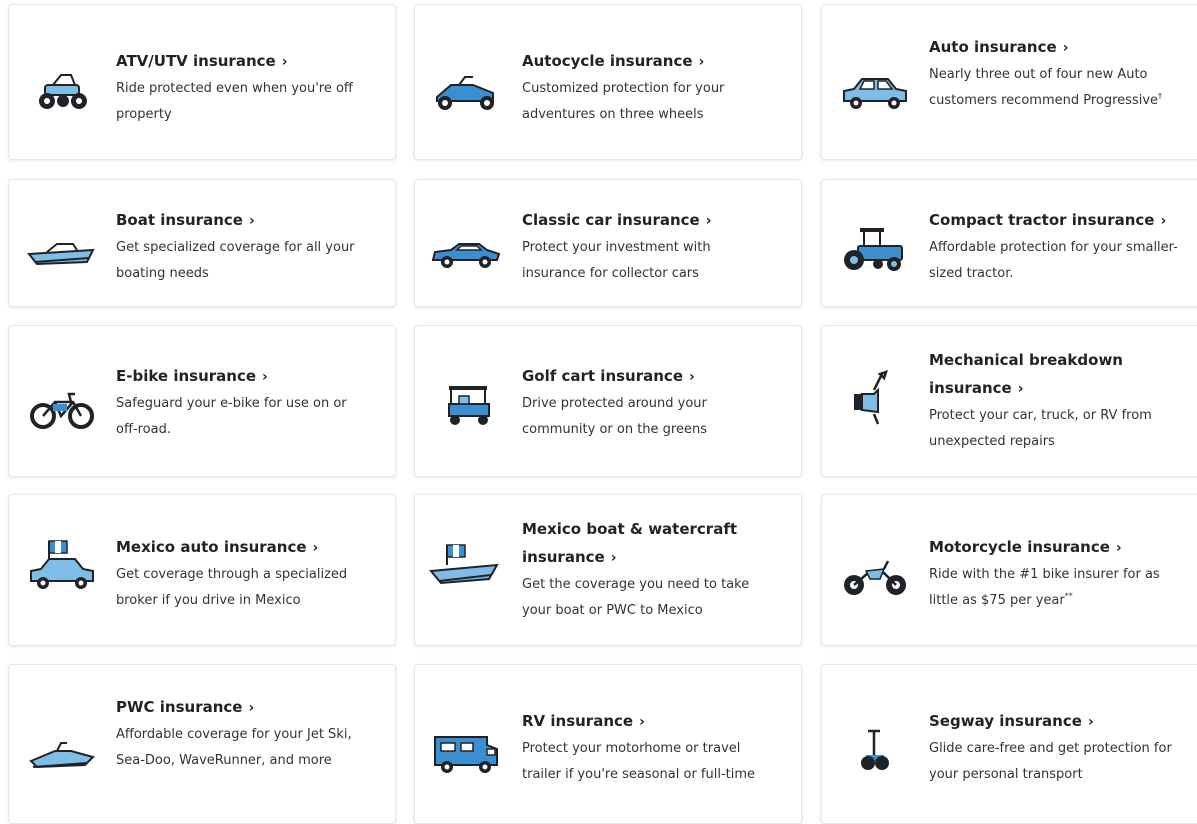 The height and width of the screenshot is (824, 1197). Describe the element at coordinates (642, 543) in the screenshot. I see `card-title: Mexico boat & watercraft insurance ›` at that location.